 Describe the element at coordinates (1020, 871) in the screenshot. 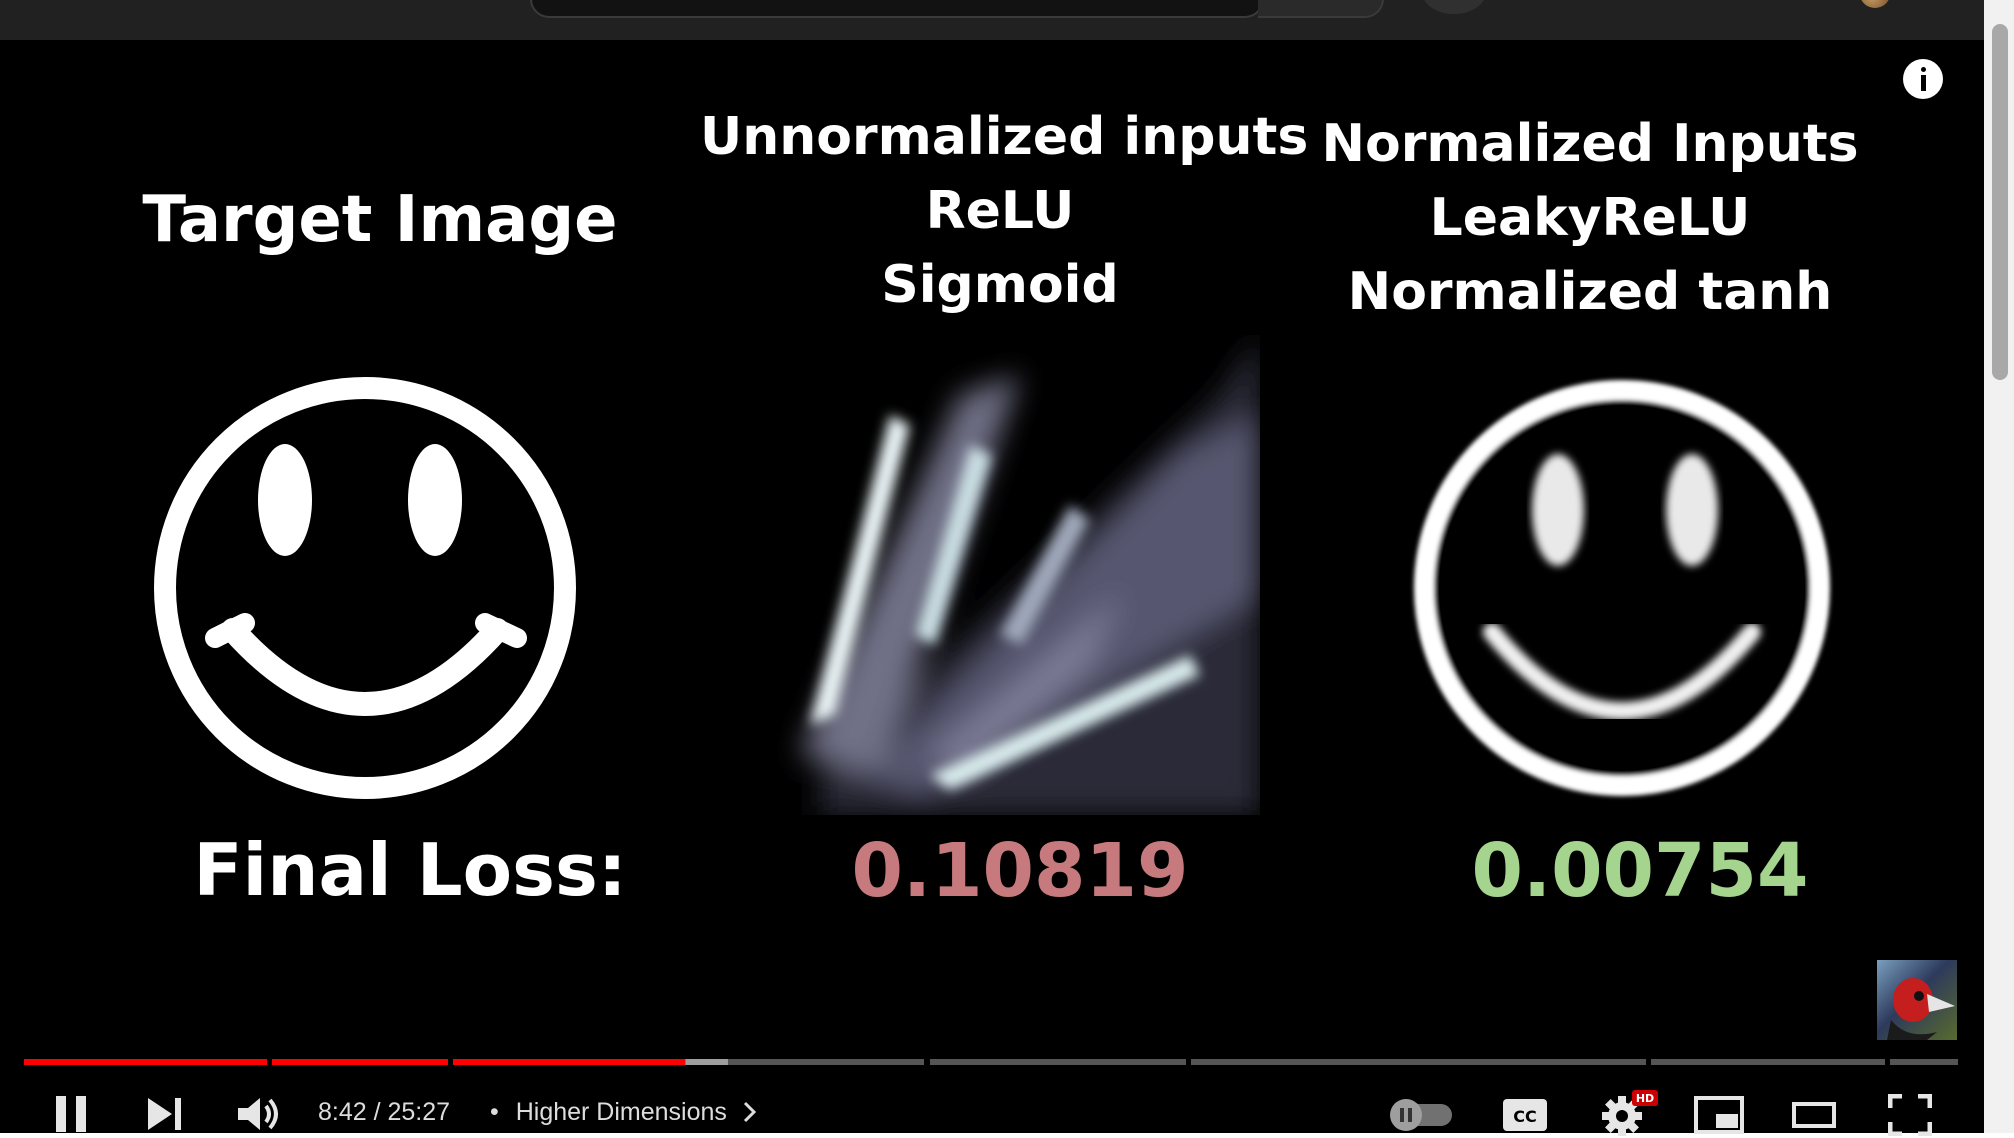

I see `loss-value-unnormalized: 0.10819` at that location.